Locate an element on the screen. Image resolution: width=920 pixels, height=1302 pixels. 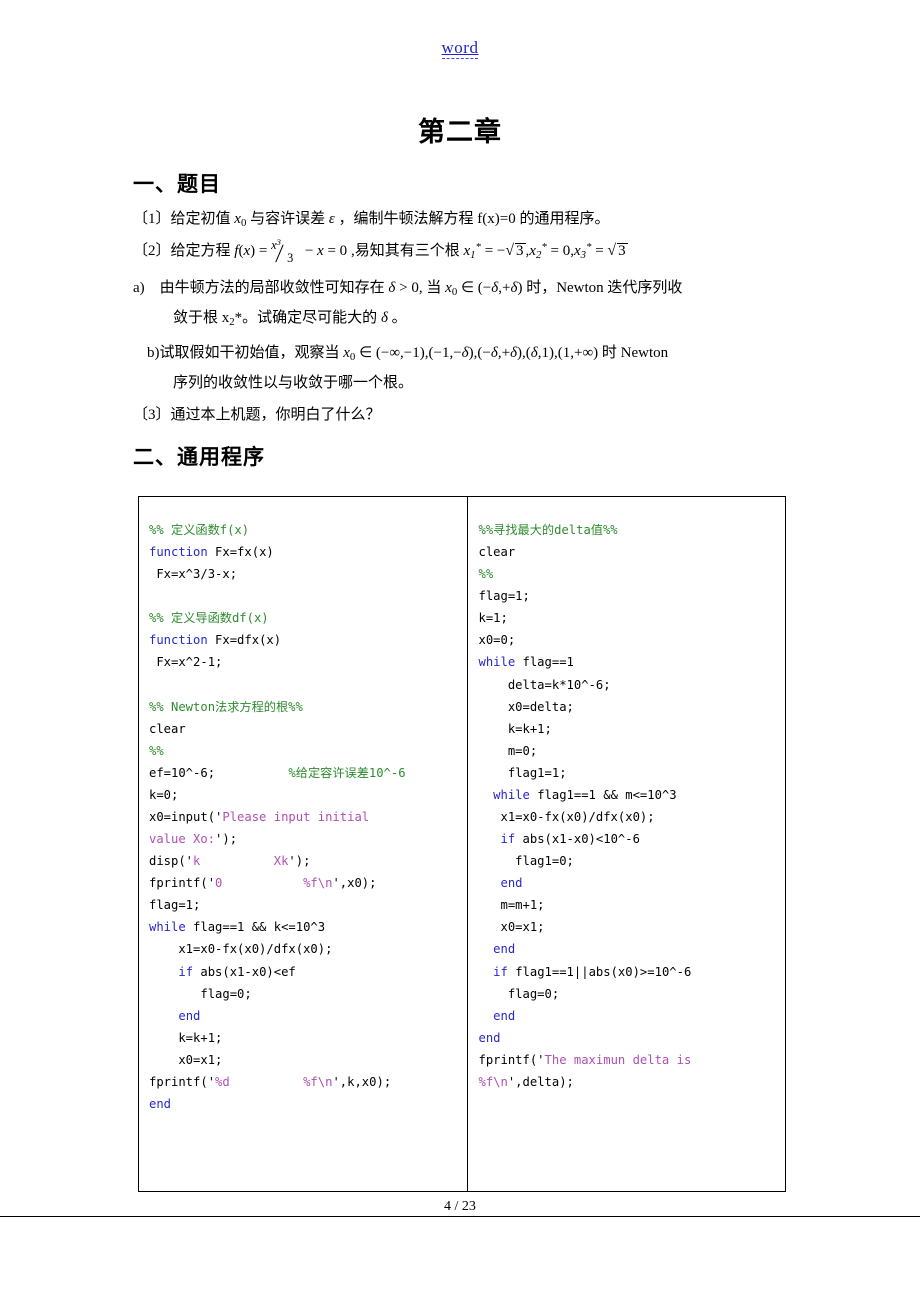
word-link: word is located at coordinates (460, 48).